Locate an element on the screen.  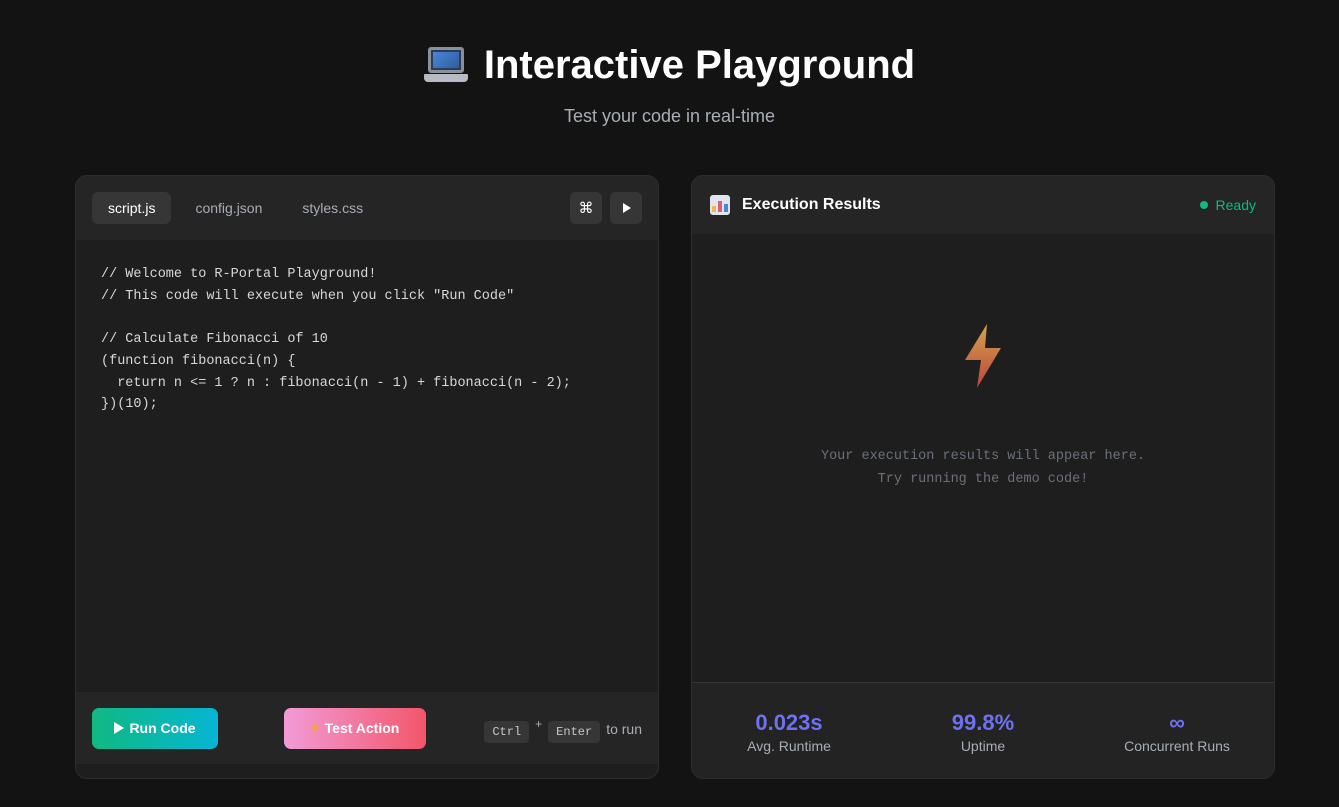
placeholder-line-2: Try running the demo code! is located at coordinates (983, 479).